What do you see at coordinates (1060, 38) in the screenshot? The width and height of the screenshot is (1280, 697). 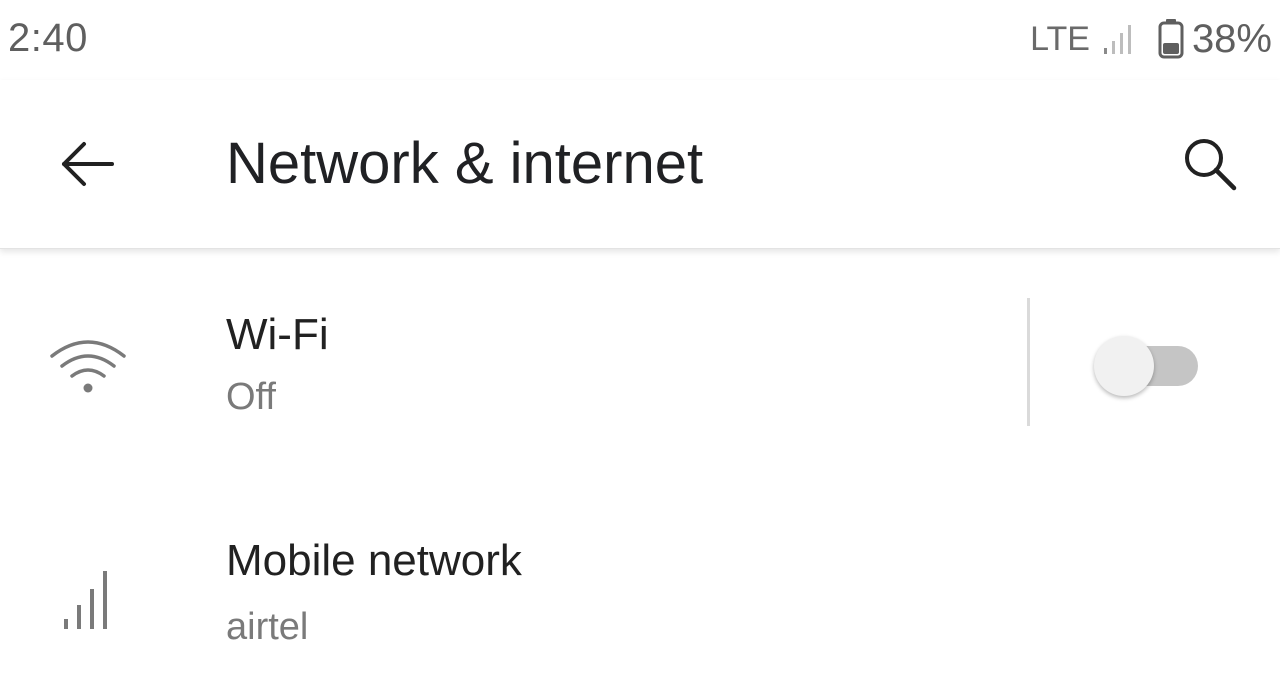 I see `network-type-label: LTE` at bounding box center [1060, 38].